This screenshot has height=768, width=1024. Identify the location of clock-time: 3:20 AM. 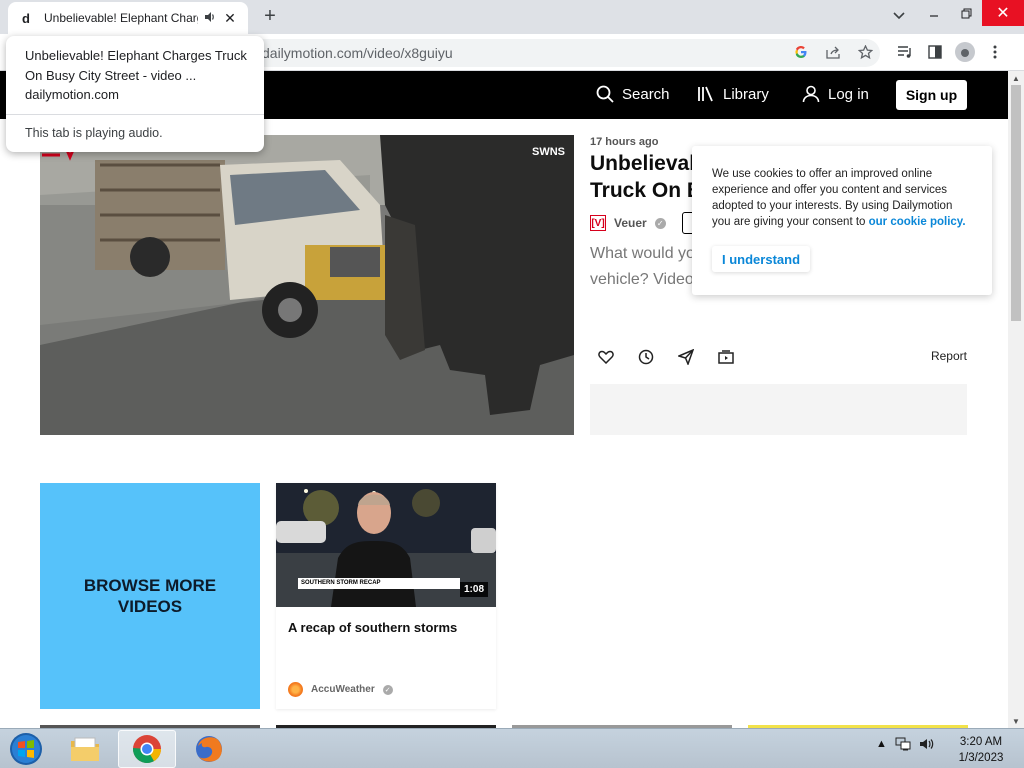
(981, 742).